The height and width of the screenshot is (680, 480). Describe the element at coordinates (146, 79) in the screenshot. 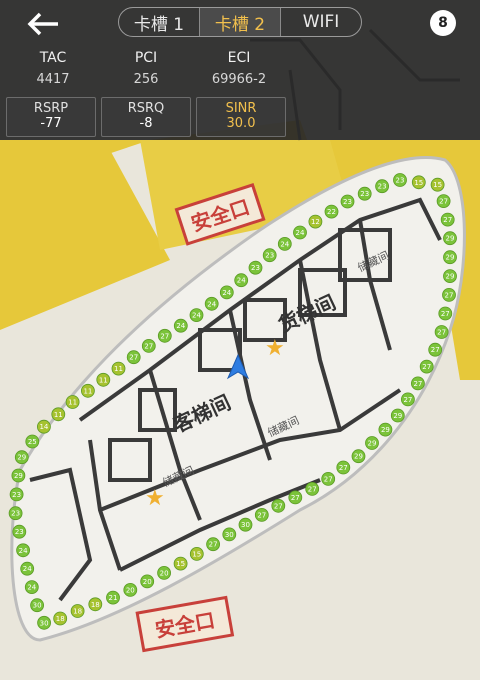

I see `pci-value: 256` at that location.